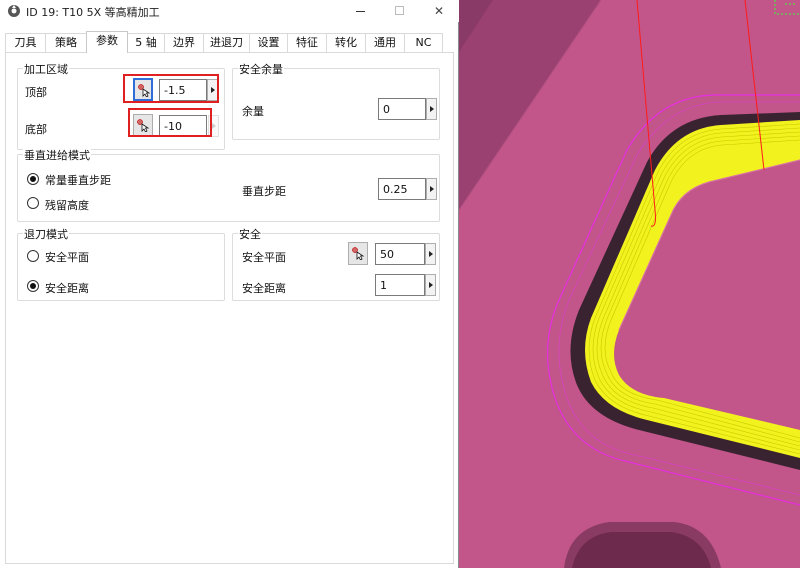  I want to click on tab-bar: 刀具 策略 参数 5 轴 边界 进退刀 设置 特征 转化 通用 NC, so click(229, 42).